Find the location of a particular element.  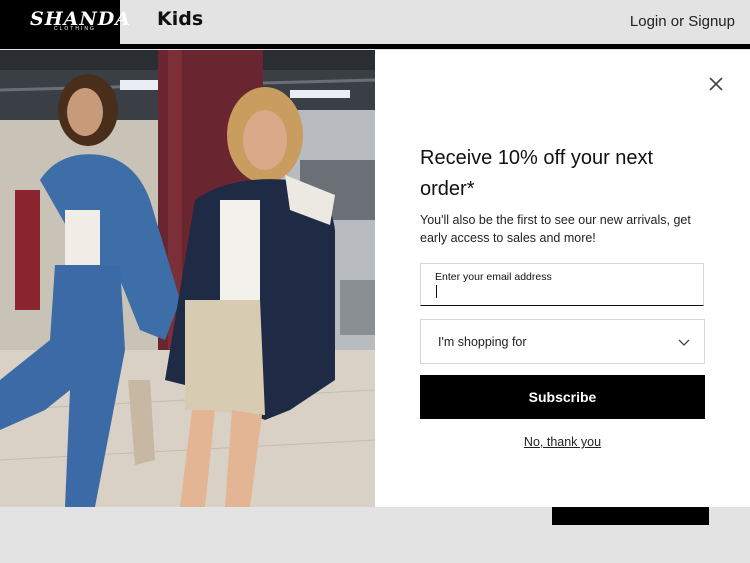

site-header: SHANDA CLOTHING Kids Login or Signup is located at coordinates (375, 24).